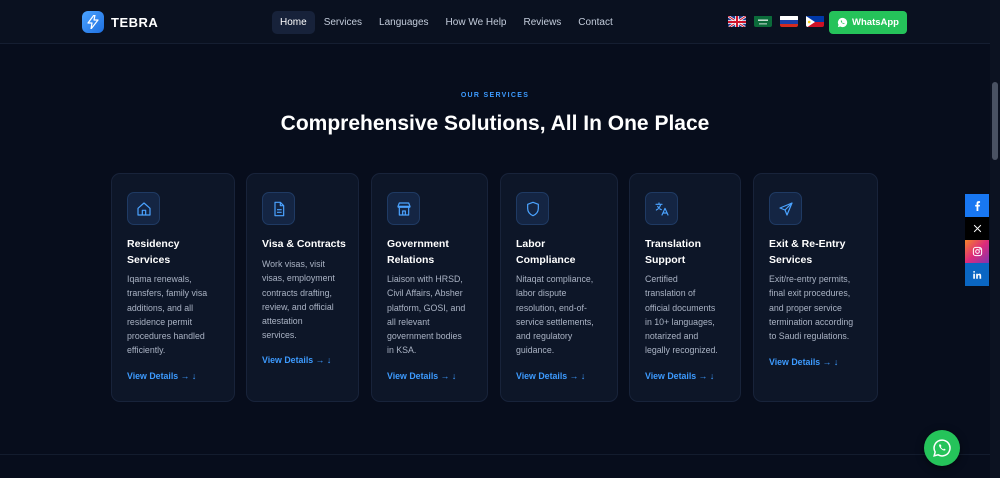 The image size is (1000, 478). What do you see at coordinates (143, 208) in the screenshot?
I see `home-icon` at bounding box center [143, 208].